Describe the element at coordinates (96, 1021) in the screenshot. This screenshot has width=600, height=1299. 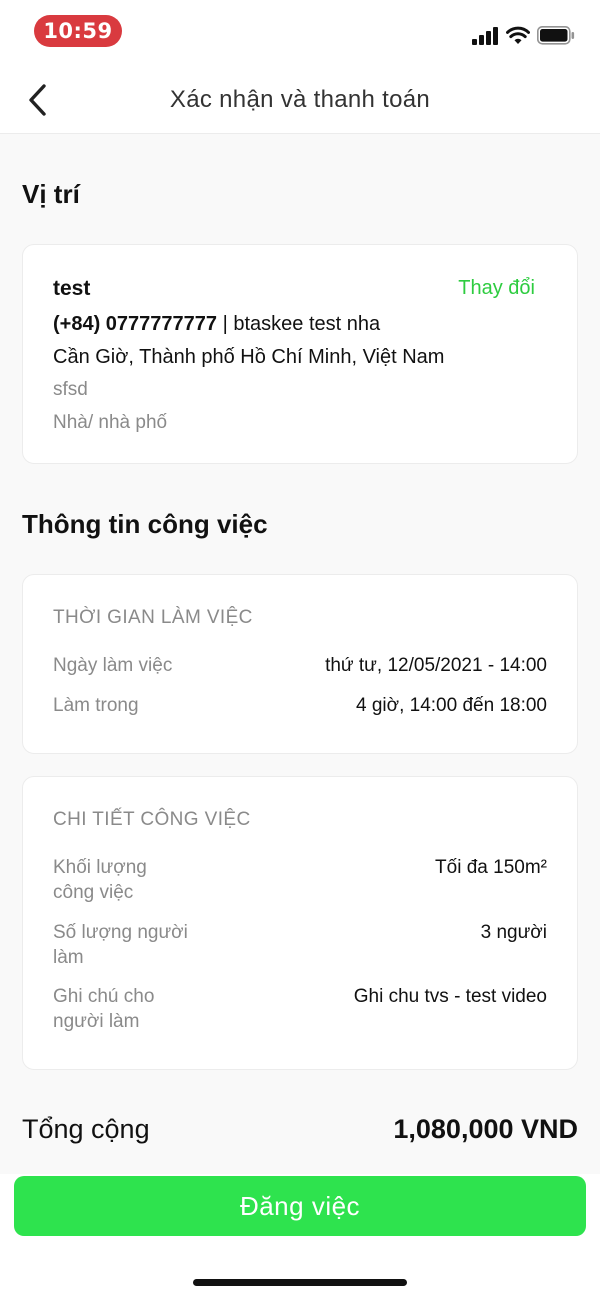
I see `worker-note-label-line2: người làm` at that location.